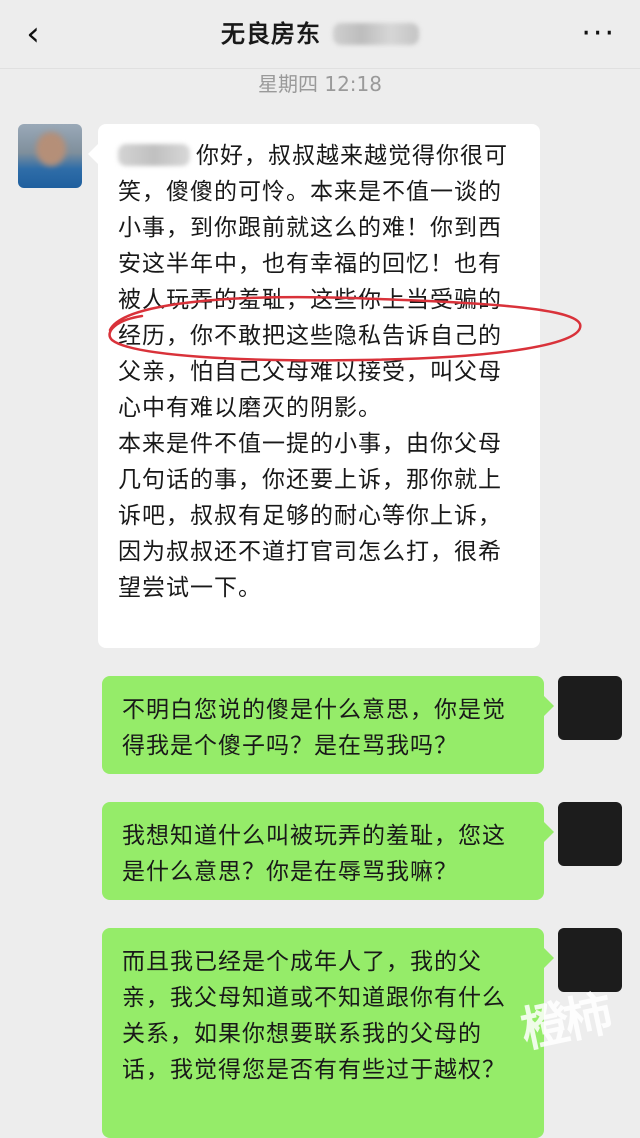 The image size is (640, 1138). I want to click on contact-name: 无良房东, so click(271, 34).